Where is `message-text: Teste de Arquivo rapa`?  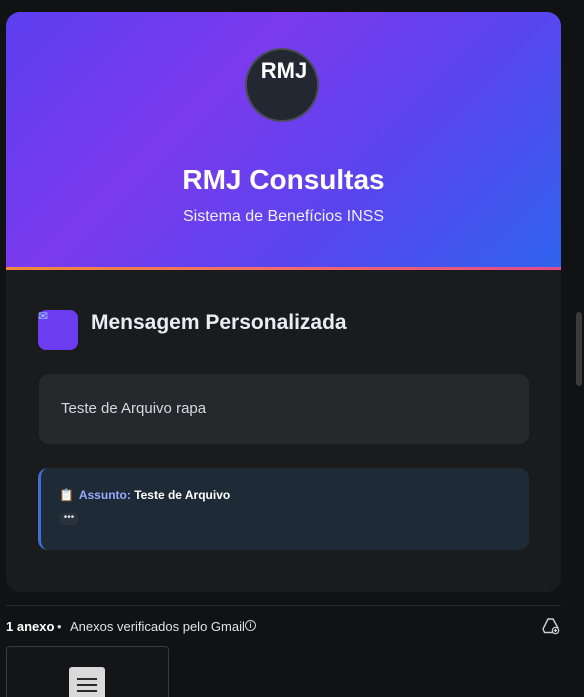 message-text: Teste de Arquivo rapa is located at coordinates (134, 408).